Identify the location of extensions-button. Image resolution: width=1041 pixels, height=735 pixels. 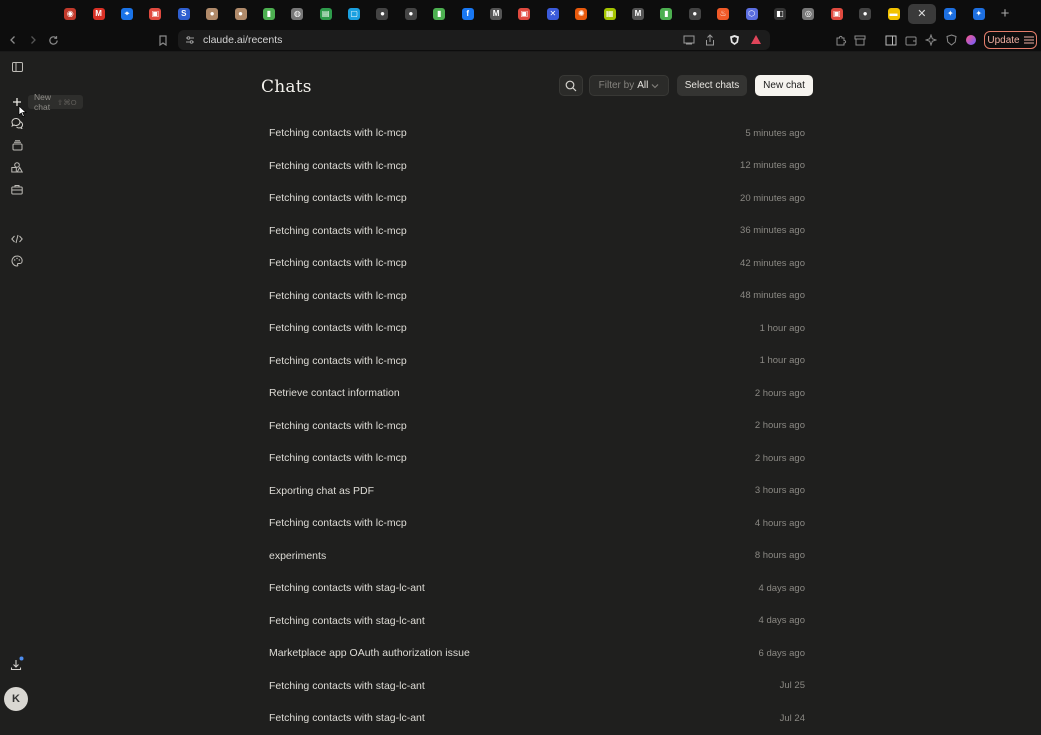
(841, 40).